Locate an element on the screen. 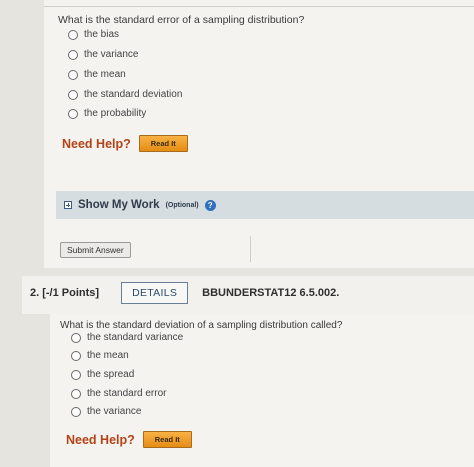 The image size is (474, 467). show-my-work-bar: Show My Work (Optional) ? is located at coordinates (265, 205).